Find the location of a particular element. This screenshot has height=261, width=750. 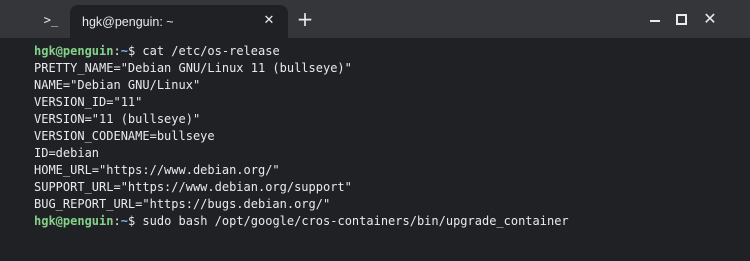

minimize-icon is located at coordinates (655, 19).